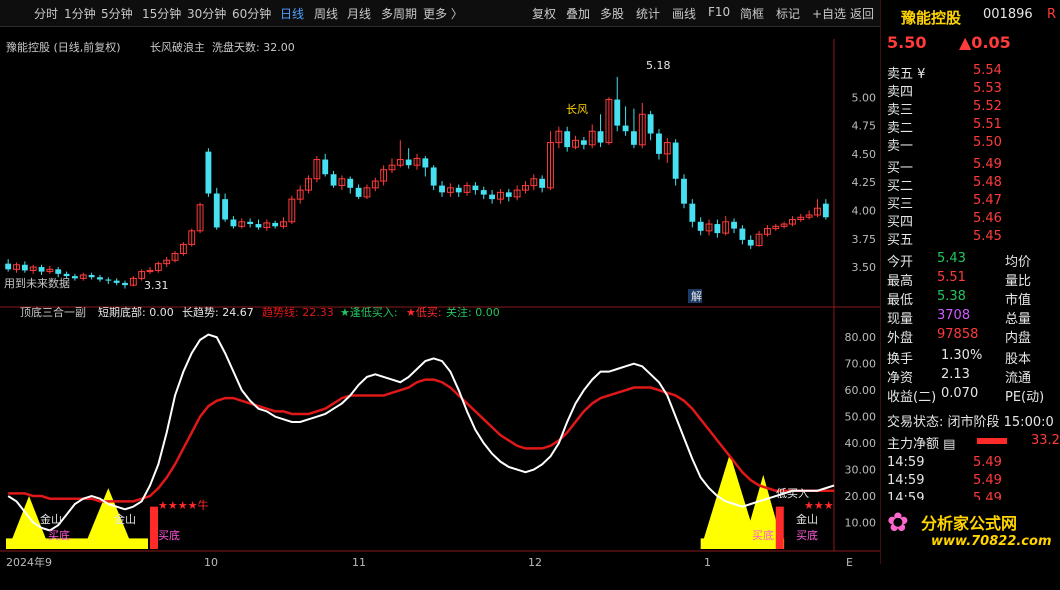 Image resolution: width=1060 pixels, height=590 pixels. What do you see at coordinates (218, 312) in the screenshot?
I see `long-trend-label: 长趋势: 24.67` at bounding box center [218, 312].